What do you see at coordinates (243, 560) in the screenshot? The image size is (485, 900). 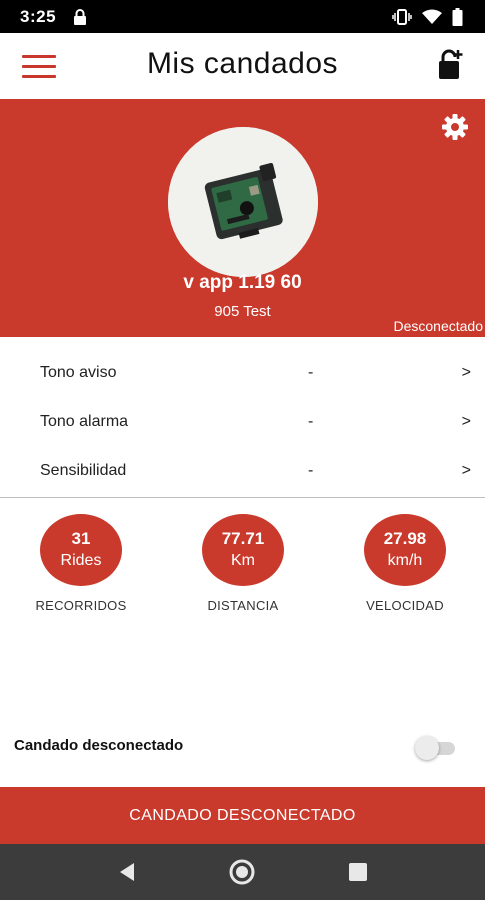 I see `stat-unit: Km` at bounding box center [243, 560].